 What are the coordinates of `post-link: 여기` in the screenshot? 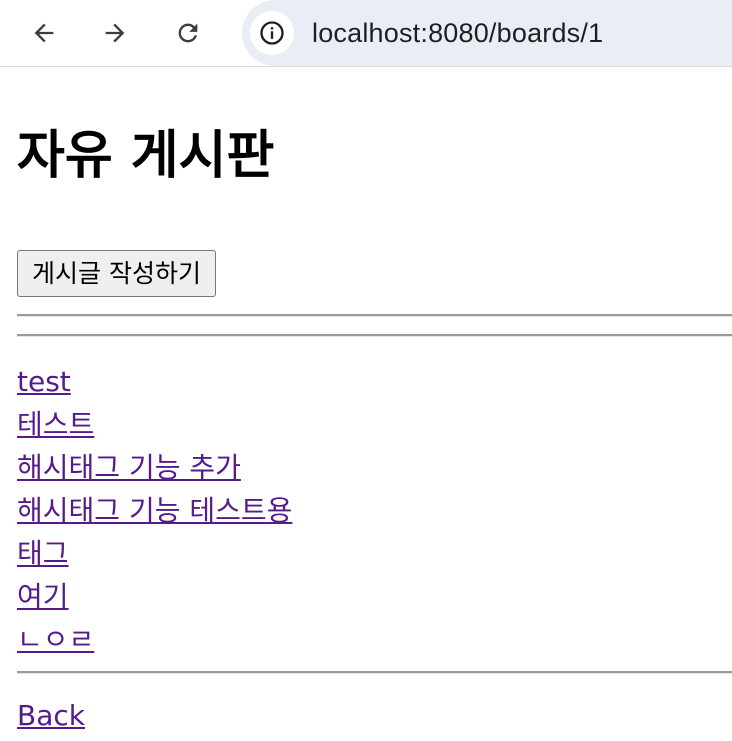 It's located at (43, 596).